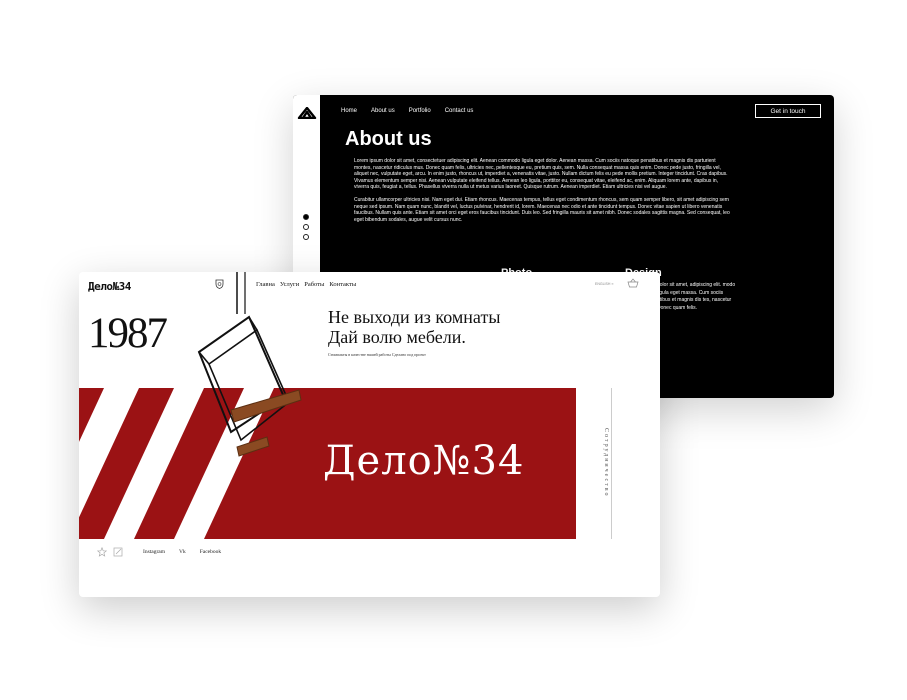 The width and height of the screenshot is (907, 700). What do you see at coordinates (459, 111) in the screenshot?
I see `nav-contact: Contact us` at bounding box center [459, 111].